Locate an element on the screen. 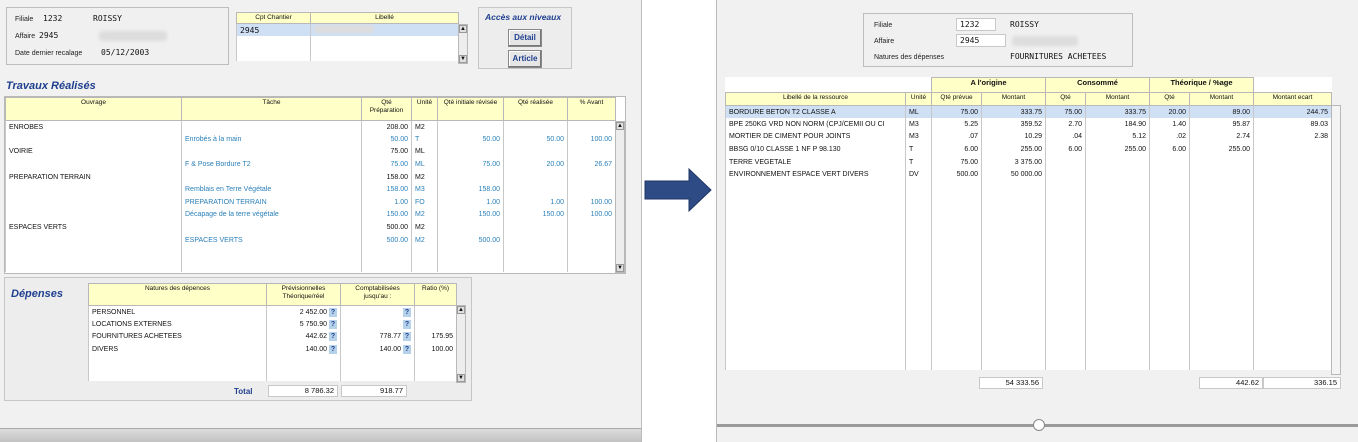 This screenshot has width=1358, height=442. table-row: ESPACES VERTS 500.00 M2 is located at coordinates (310, 227).